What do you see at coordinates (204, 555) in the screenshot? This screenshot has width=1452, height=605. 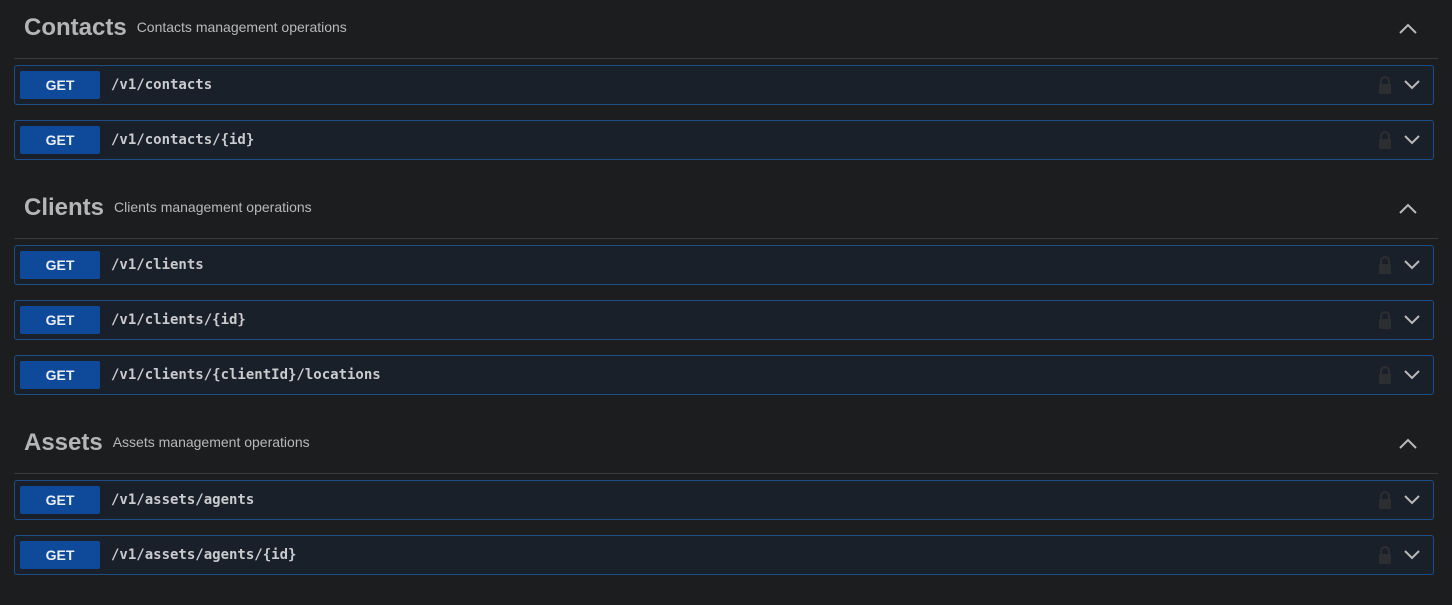 I see `operation-path: /v1/assets/agents/{id}` at bounding box center [204, 555].